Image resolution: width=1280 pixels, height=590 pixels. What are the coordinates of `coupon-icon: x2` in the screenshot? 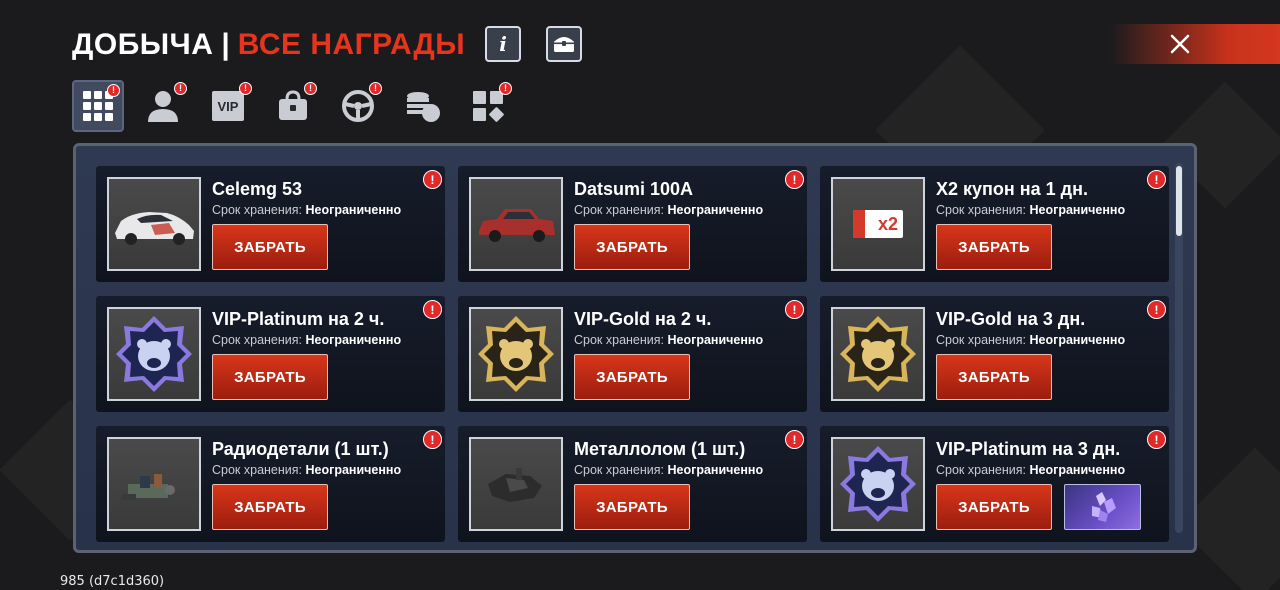 It's located at (878, 224).